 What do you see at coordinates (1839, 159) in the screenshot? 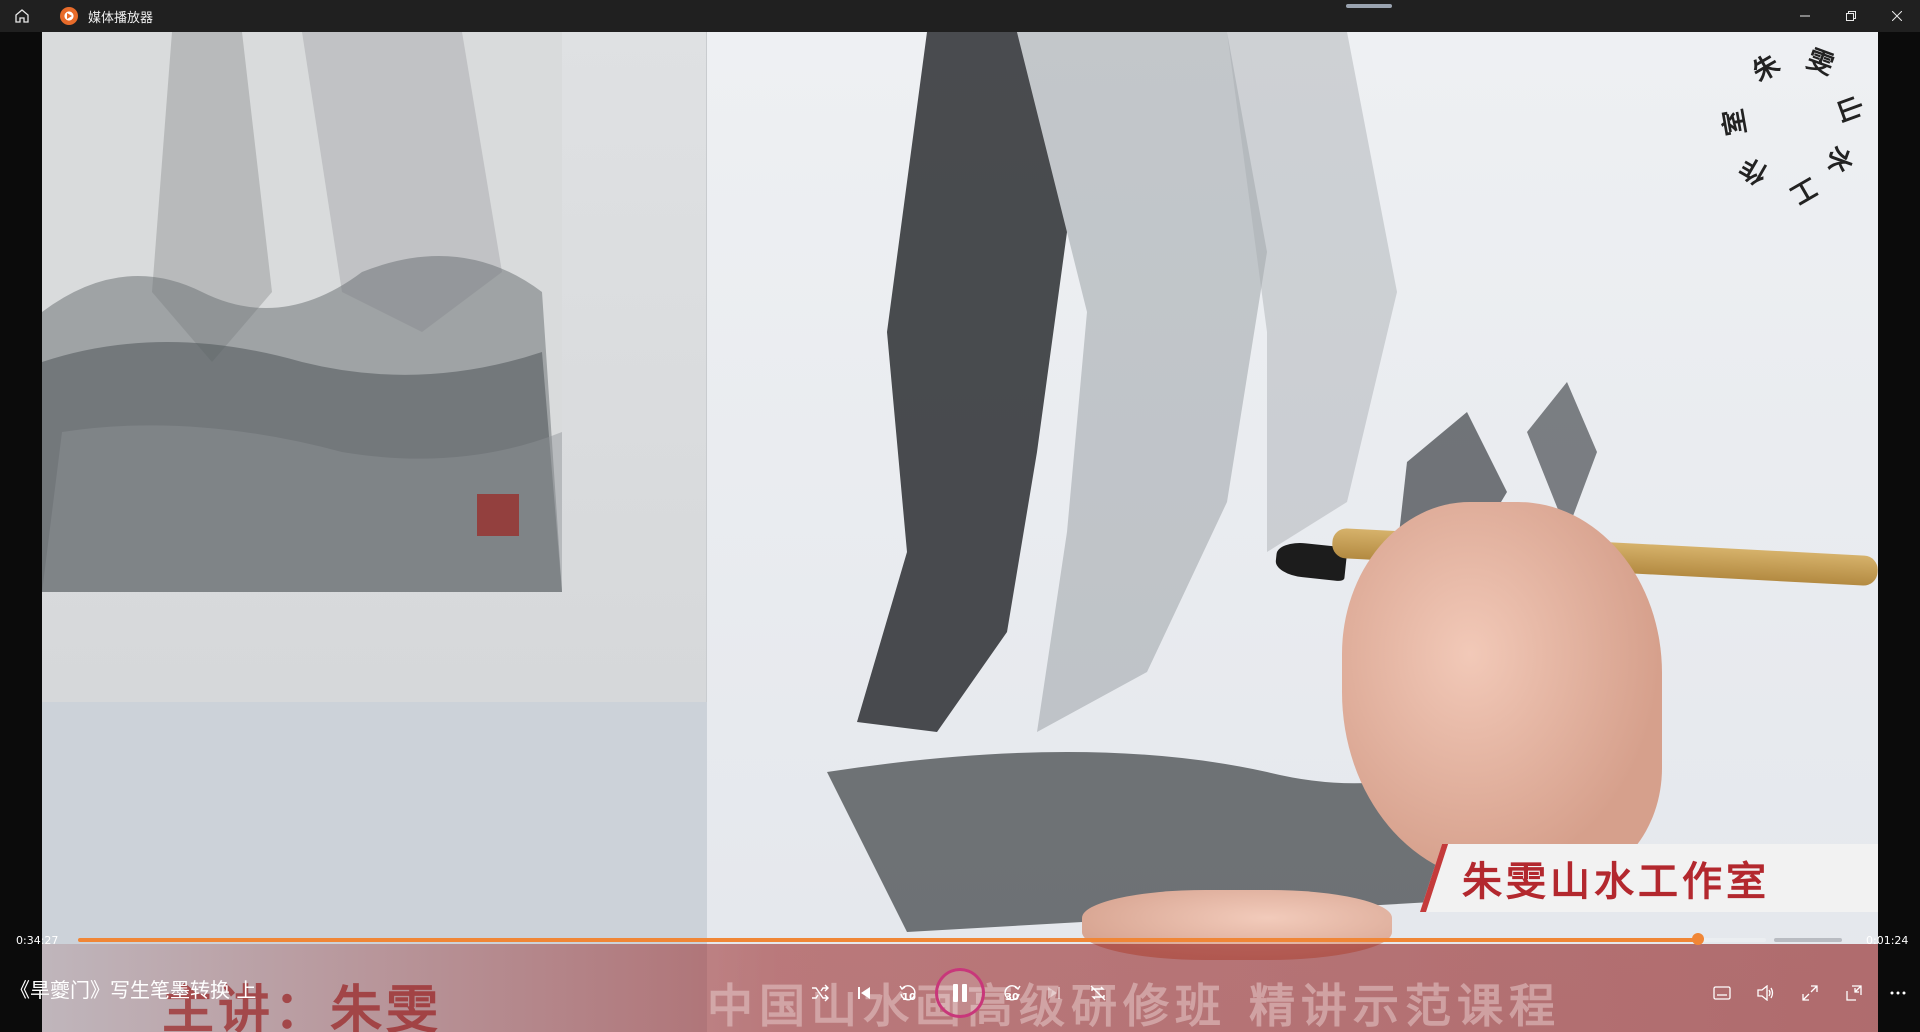
I see `seal-char: 水` at bounding box center [1839, 159].